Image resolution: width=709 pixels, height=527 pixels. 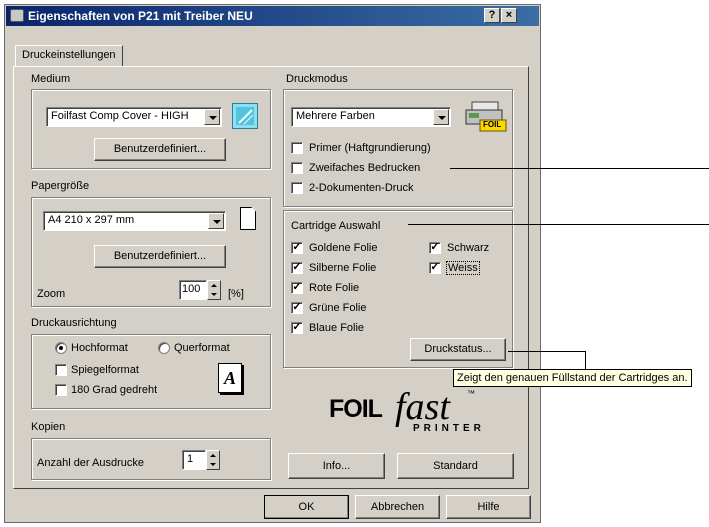 What do you see at coordinates (463, 268) in the screenshot?
I see `white-label: Weiss` at bounding box center [463, 268].